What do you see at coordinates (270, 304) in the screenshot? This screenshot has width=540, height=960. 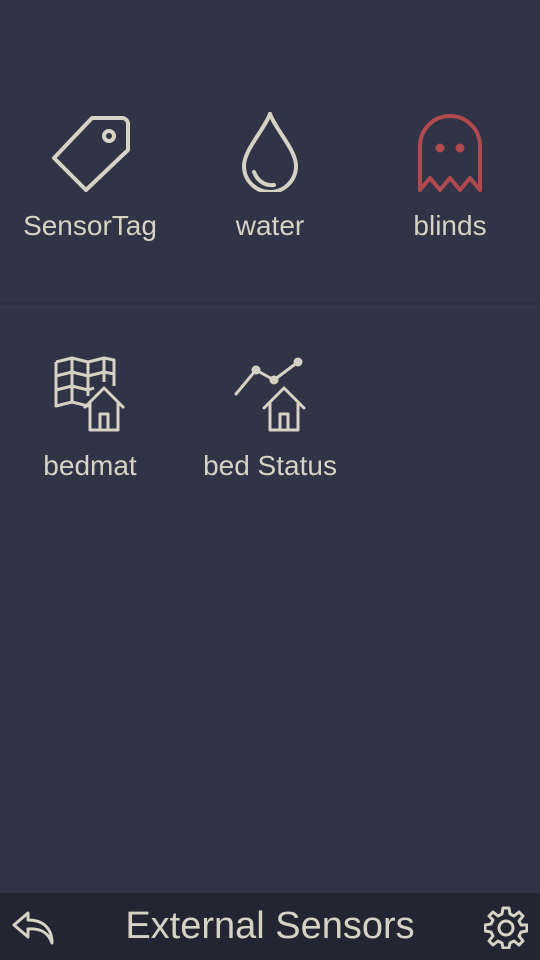 I see `section-divider` at bounding box center [270, 304].